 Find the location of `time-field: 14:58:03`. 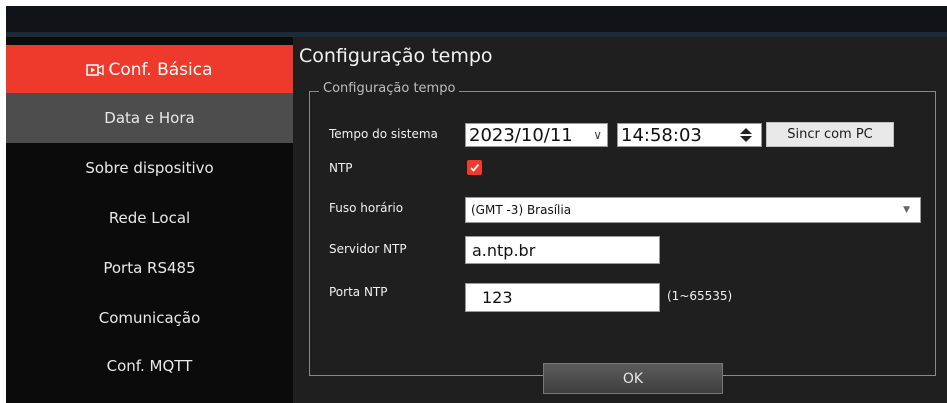

time-field: 14:58:03 is located at coordinates (689, 135).